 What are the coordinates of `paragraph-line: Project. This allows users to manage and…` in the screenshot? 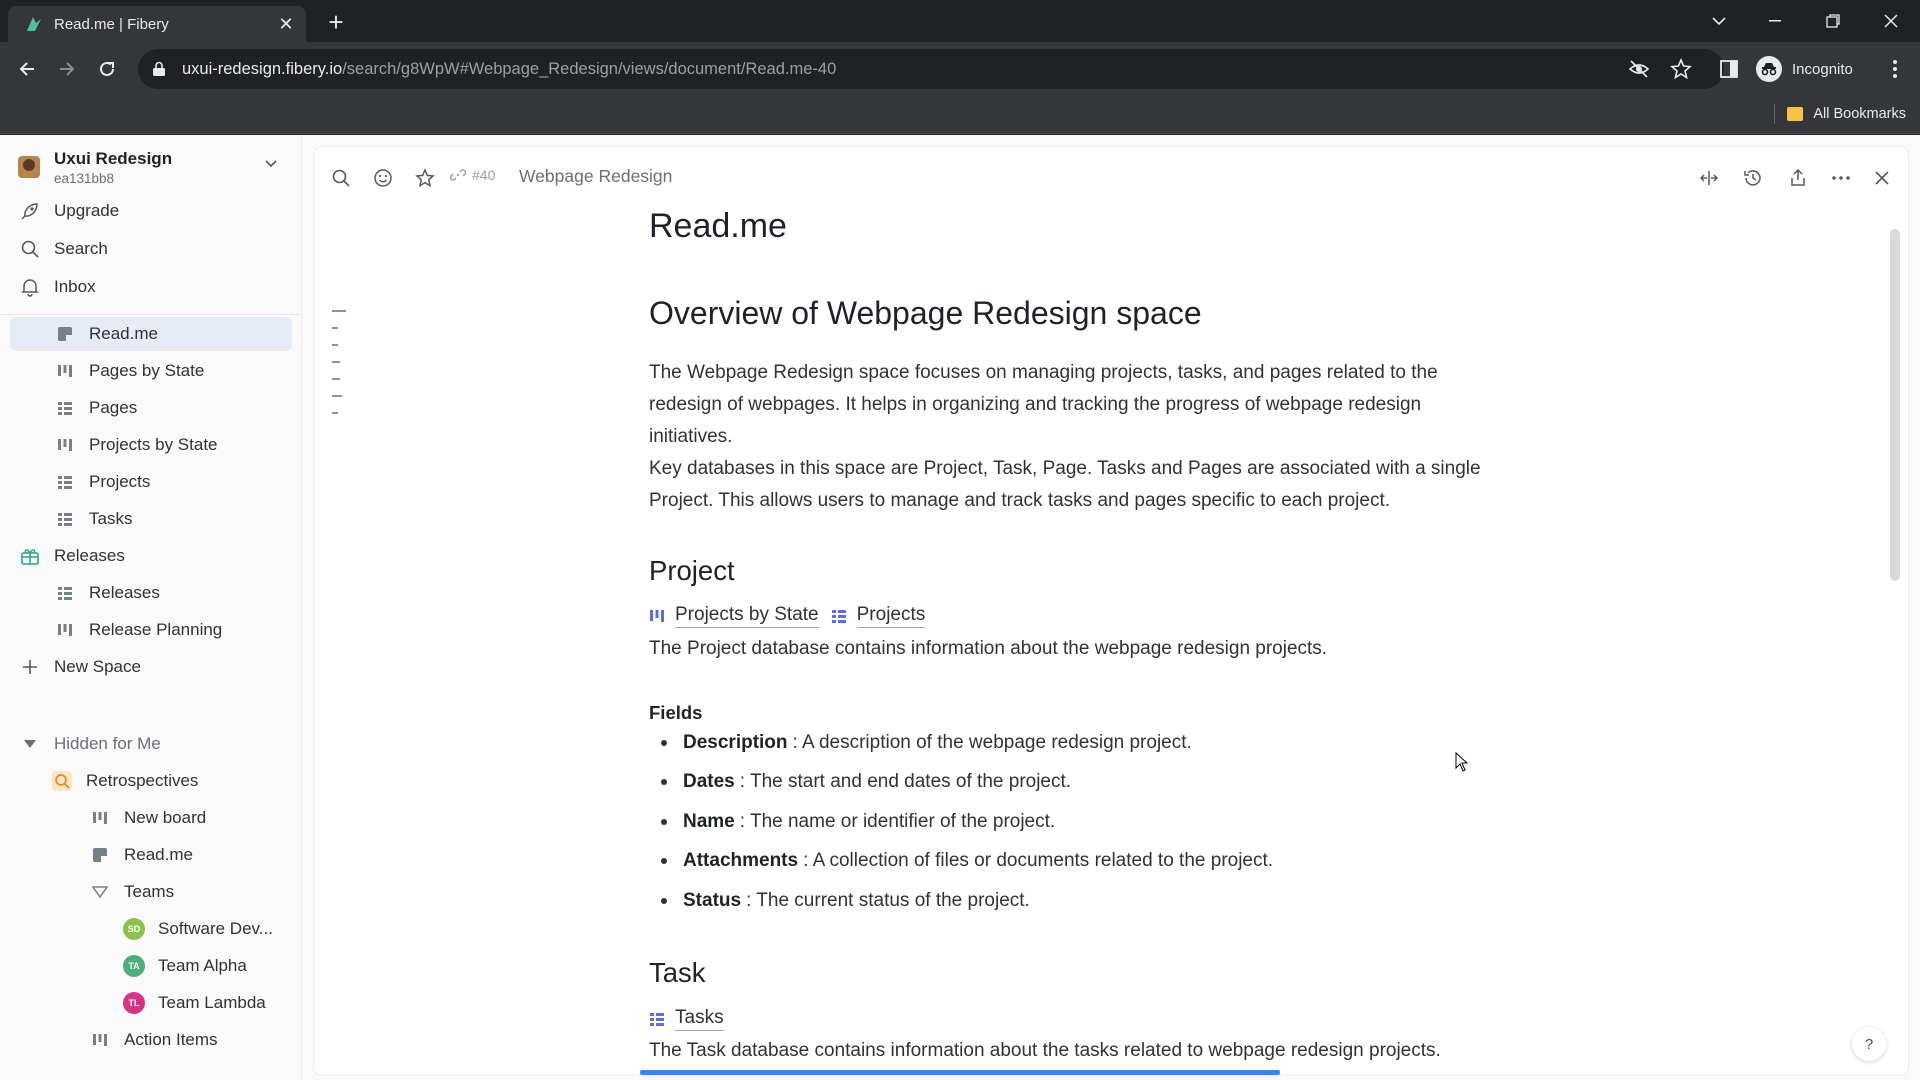 It's located at (1020, 500).